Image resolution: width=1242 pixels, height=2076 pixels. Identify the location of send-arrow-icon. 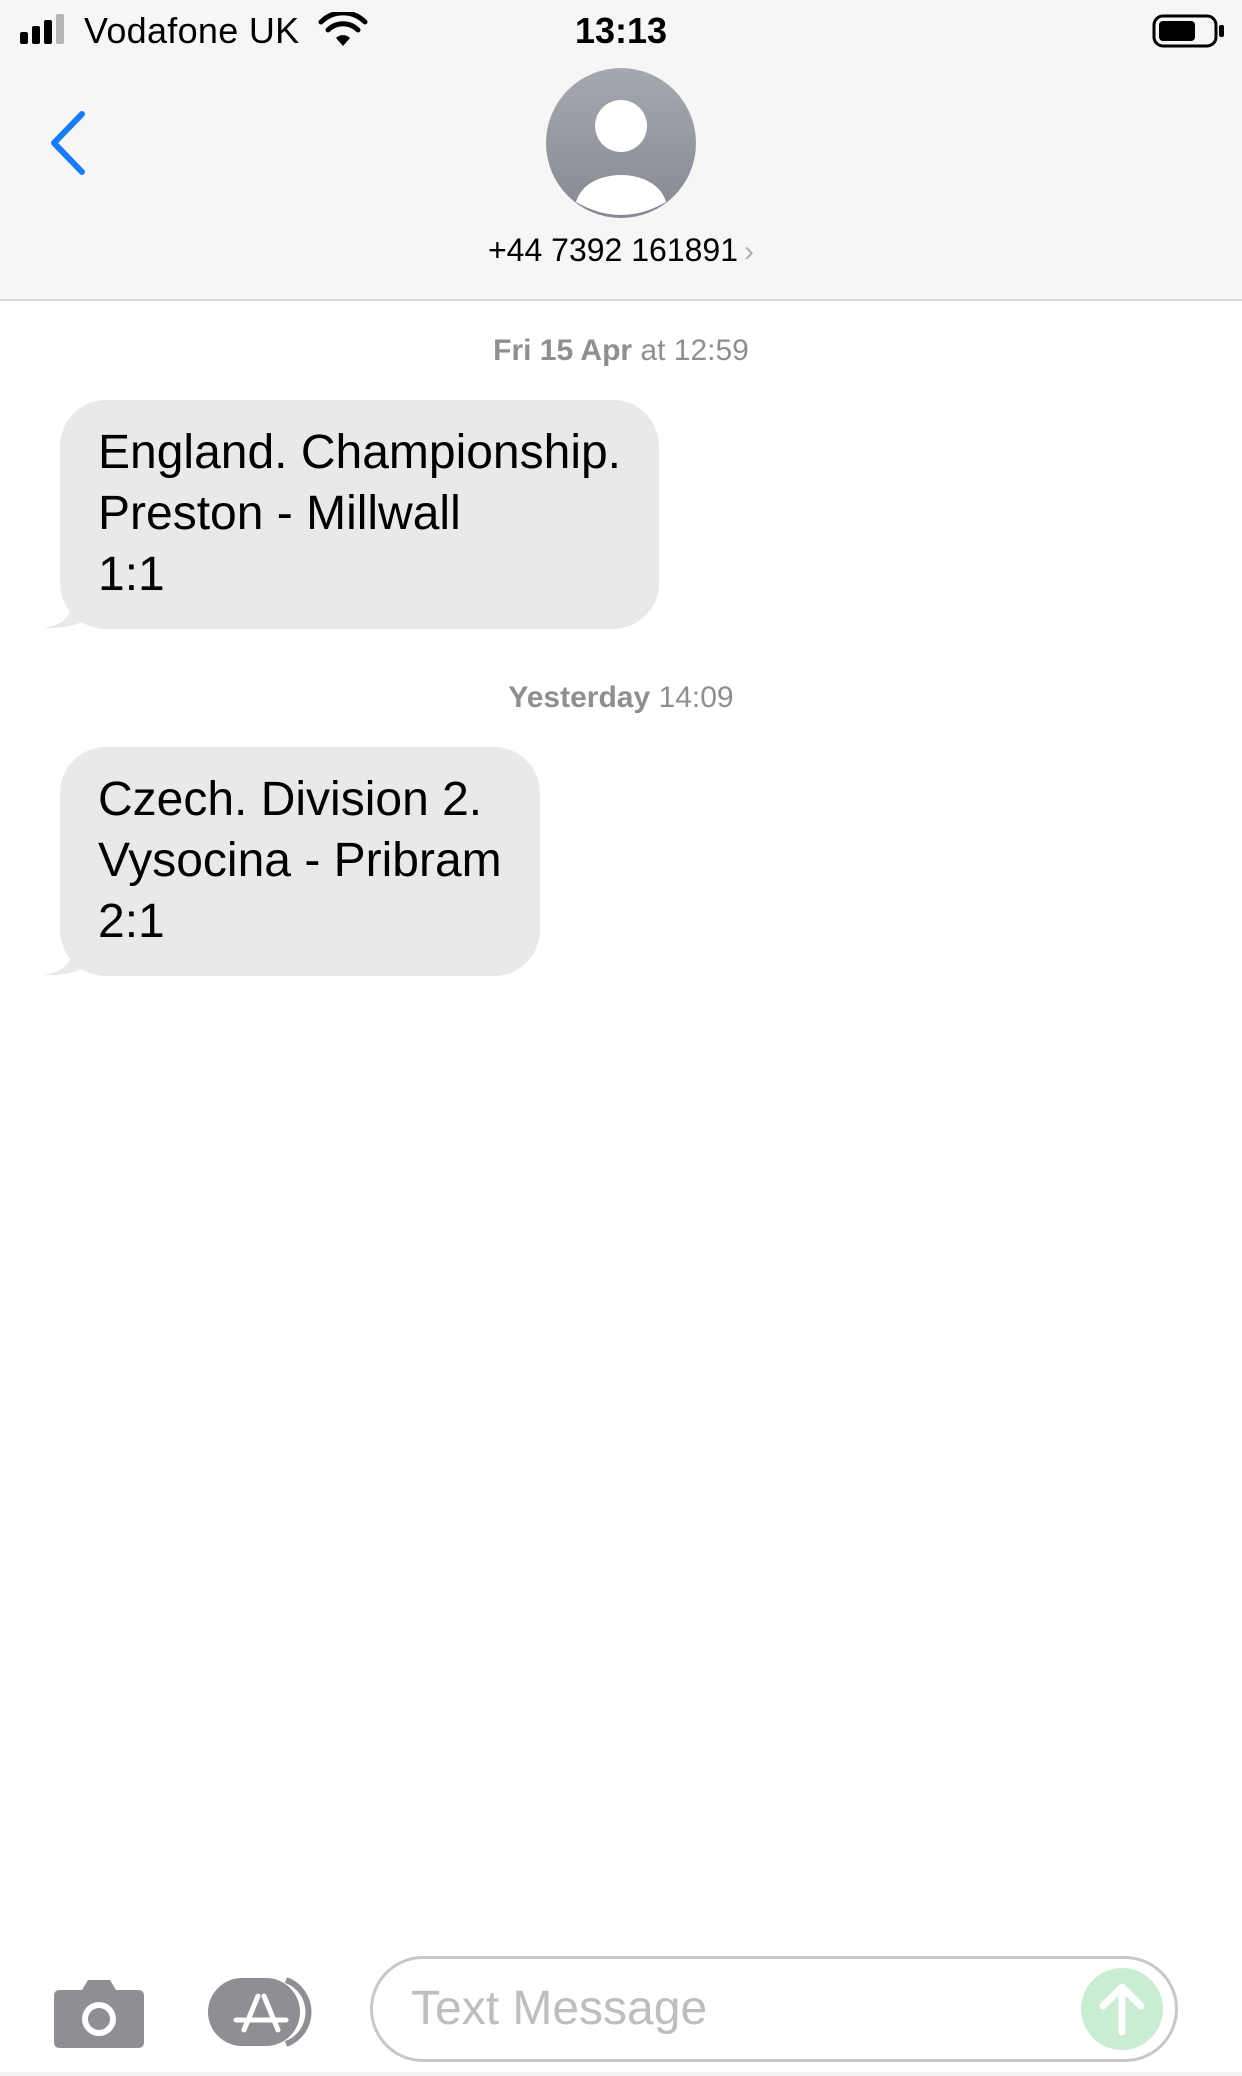
(1122, 2009).